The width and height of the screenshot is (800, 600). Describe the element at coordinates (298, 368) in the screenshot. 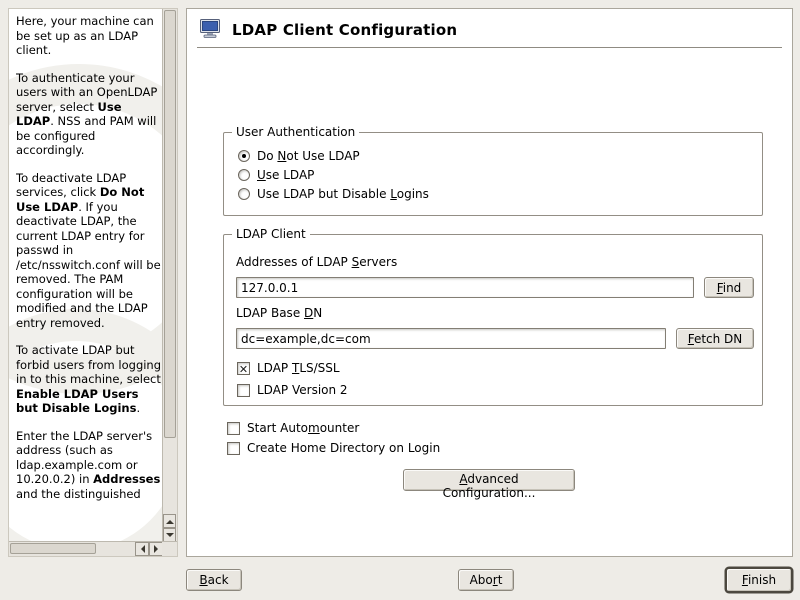

I see `checkbox-label: LDAP TLS/SSL` at that location.